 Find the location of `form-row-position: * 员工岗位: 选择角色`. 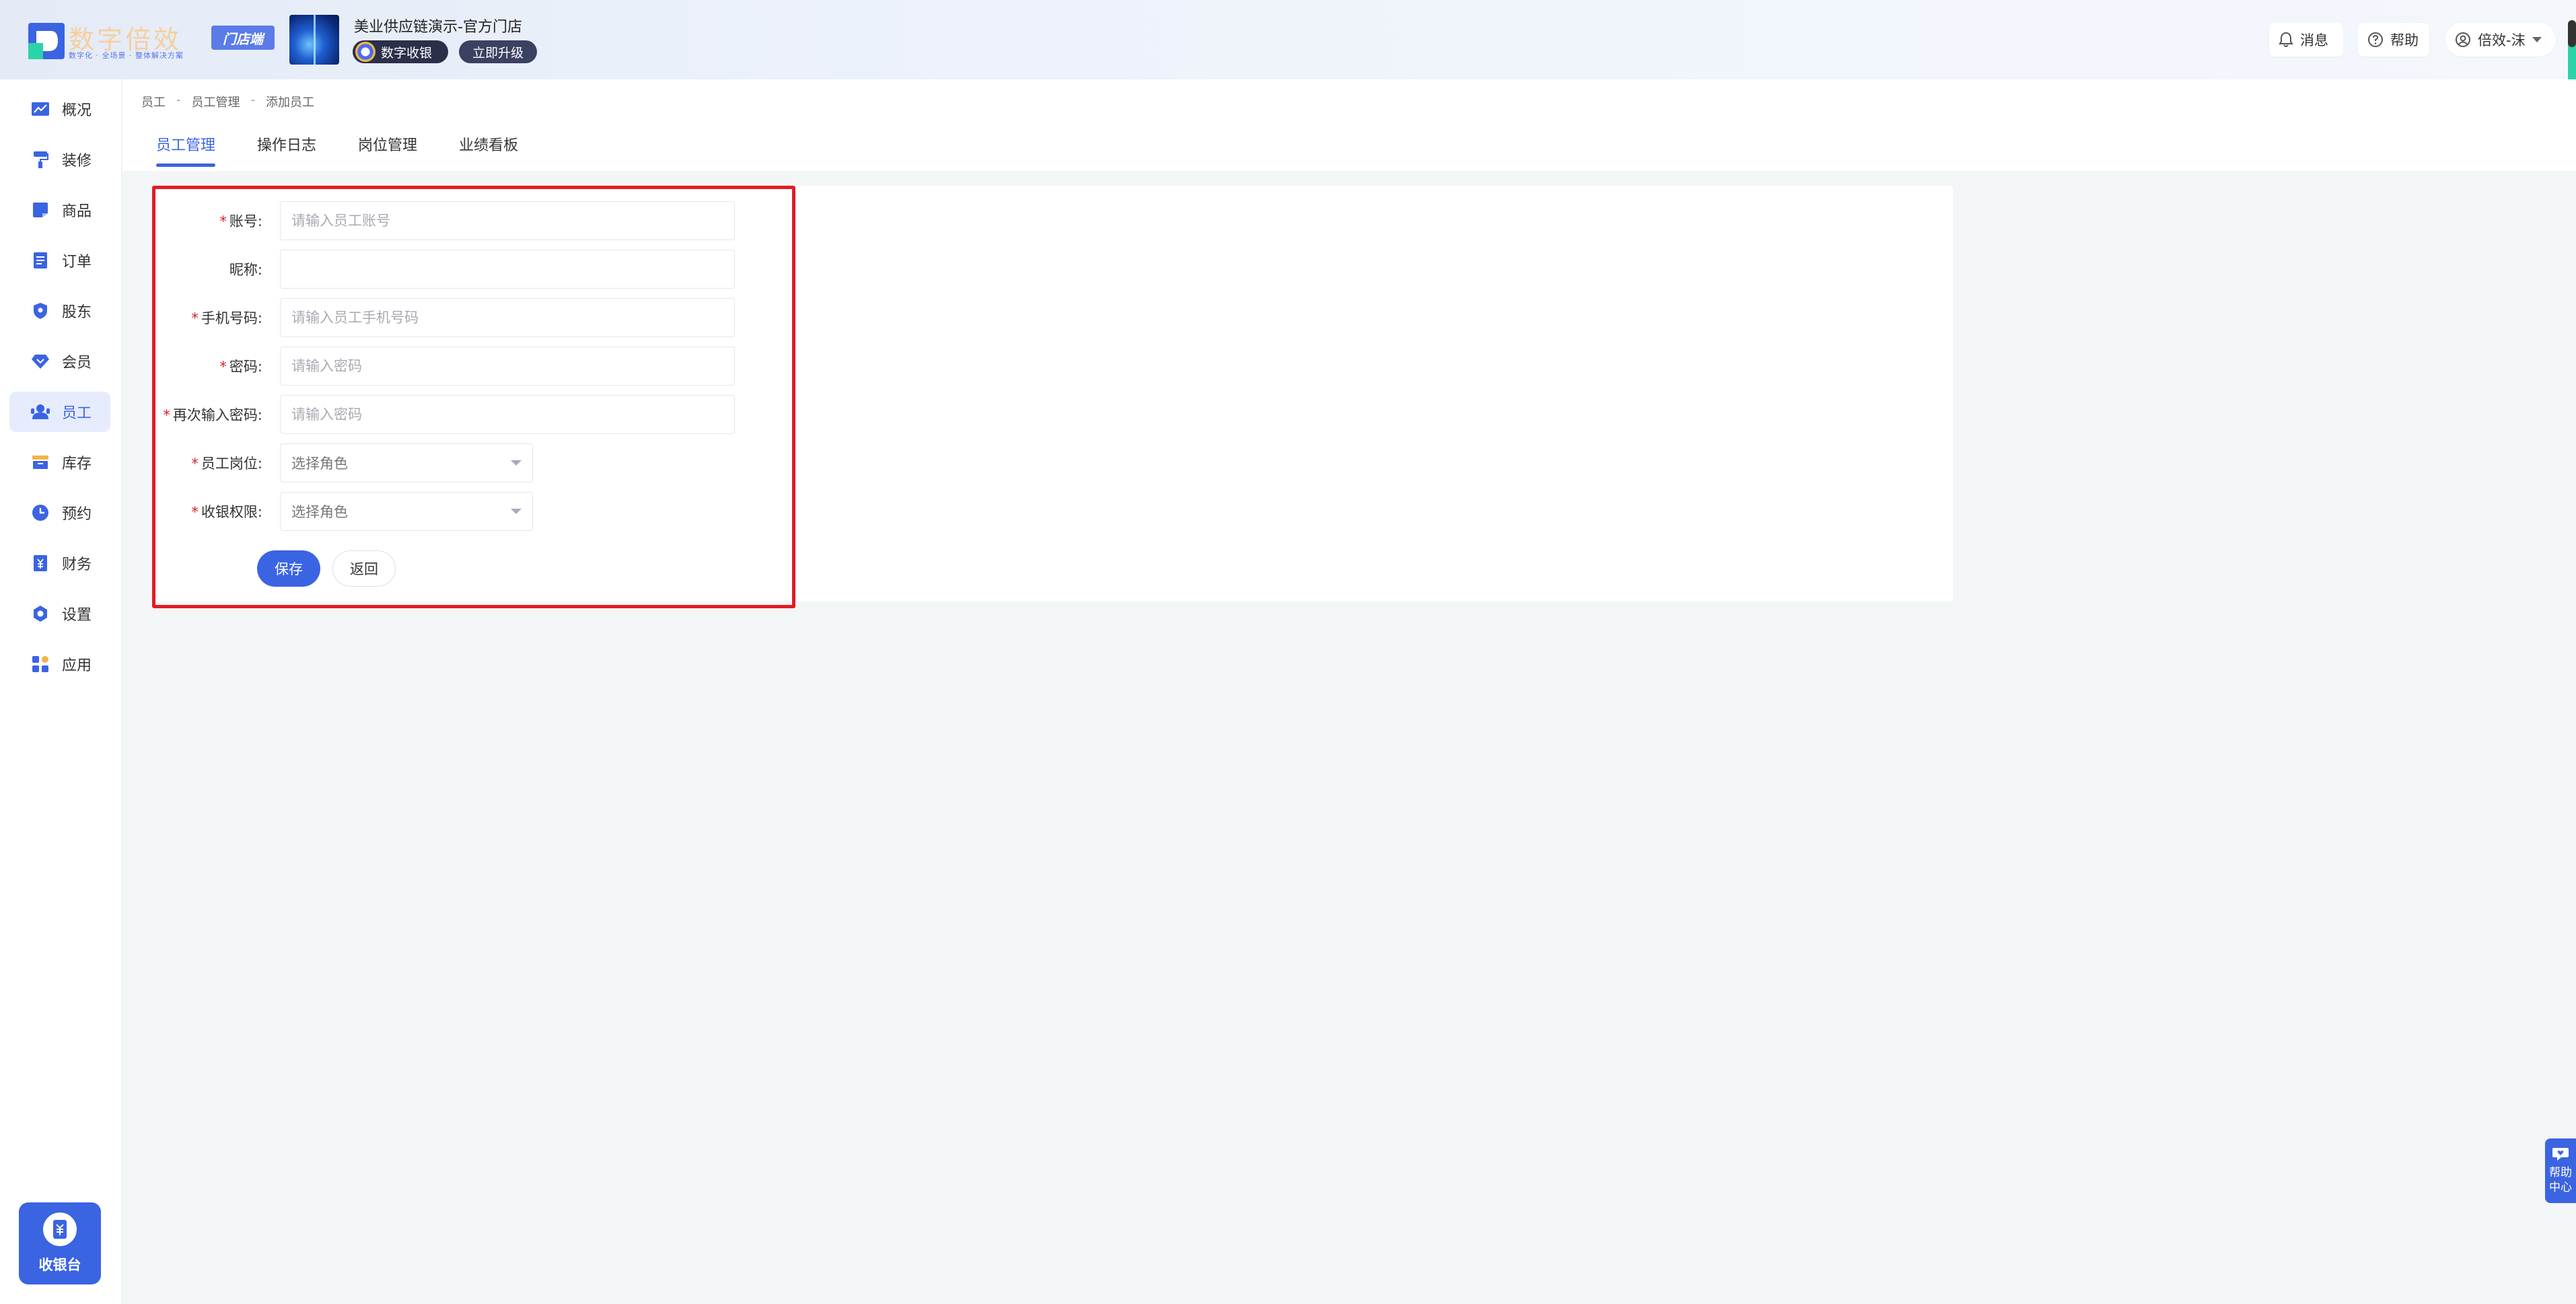

form-row-position: * 员工岗位: 选择角色 is located at coordinates (342, 463).